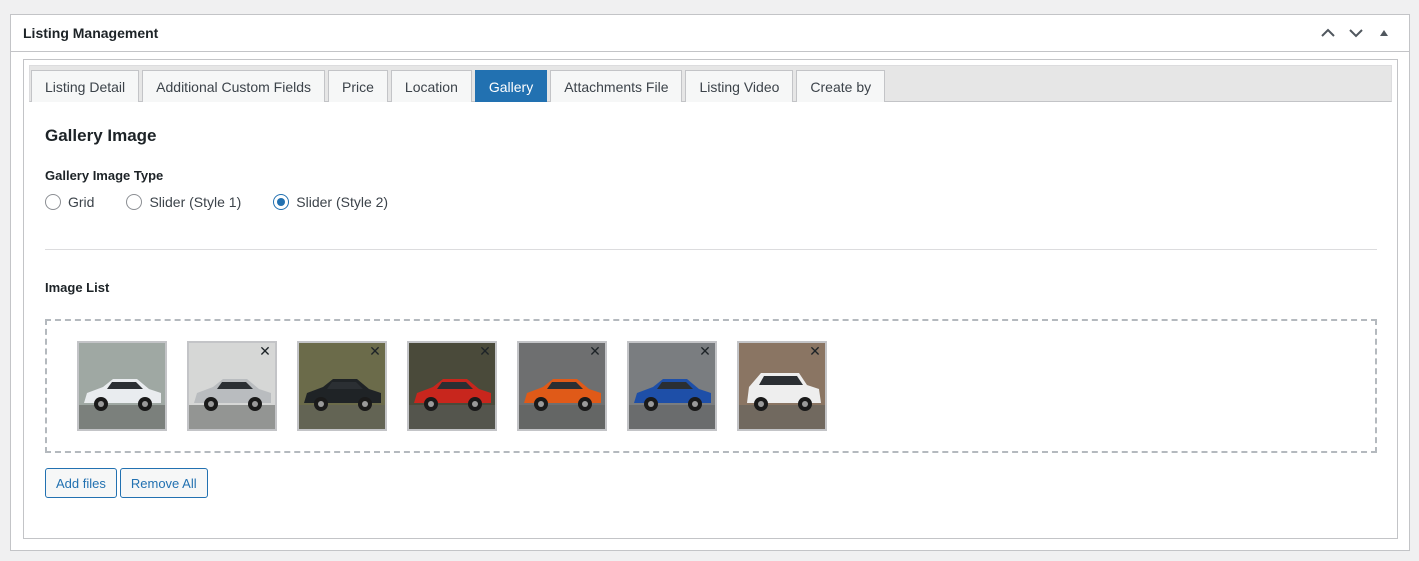 This screenshot has height=561, width=1419. Describe the element at coordinates (163, 483) in the screenshot. I see `remove-all-button: Remove All` at that location.